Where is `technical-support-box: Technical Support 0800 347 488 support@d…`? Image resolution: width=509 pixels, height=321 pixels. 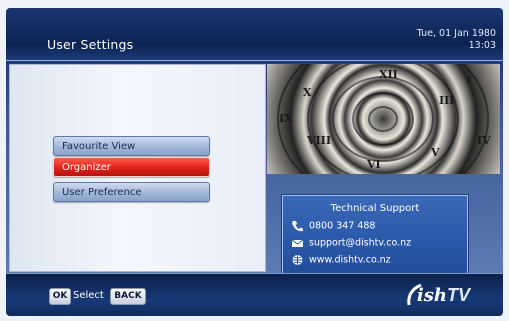 technical-support-box: Technical Support 0800 347 488 support@d… is located at coordinates (375, 234).